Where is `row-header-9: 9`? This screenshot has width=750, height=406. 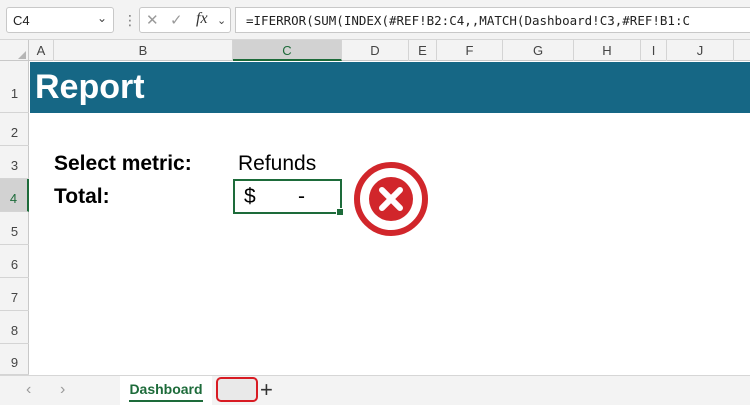 row-header-9: 9 is located at coordinates (14, 359).